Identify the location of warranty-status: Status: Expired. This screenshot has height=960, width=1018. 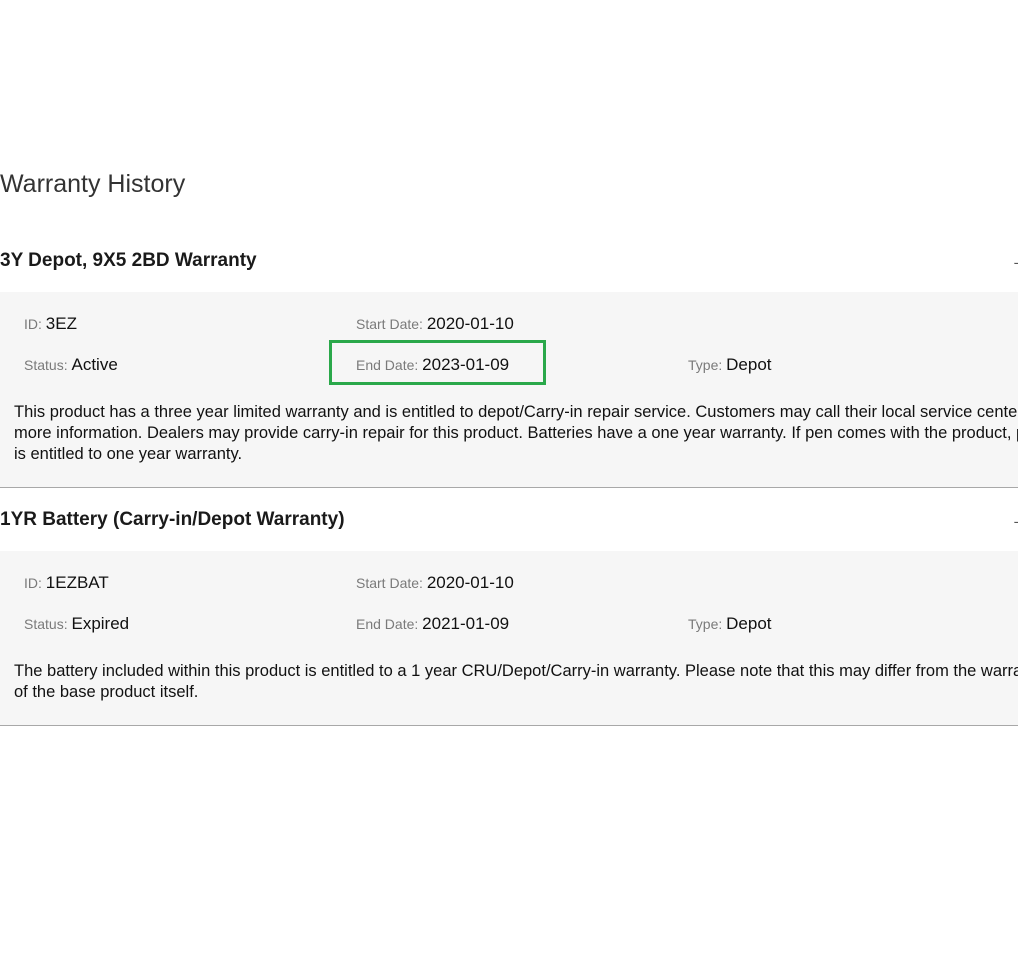
(77, 623).